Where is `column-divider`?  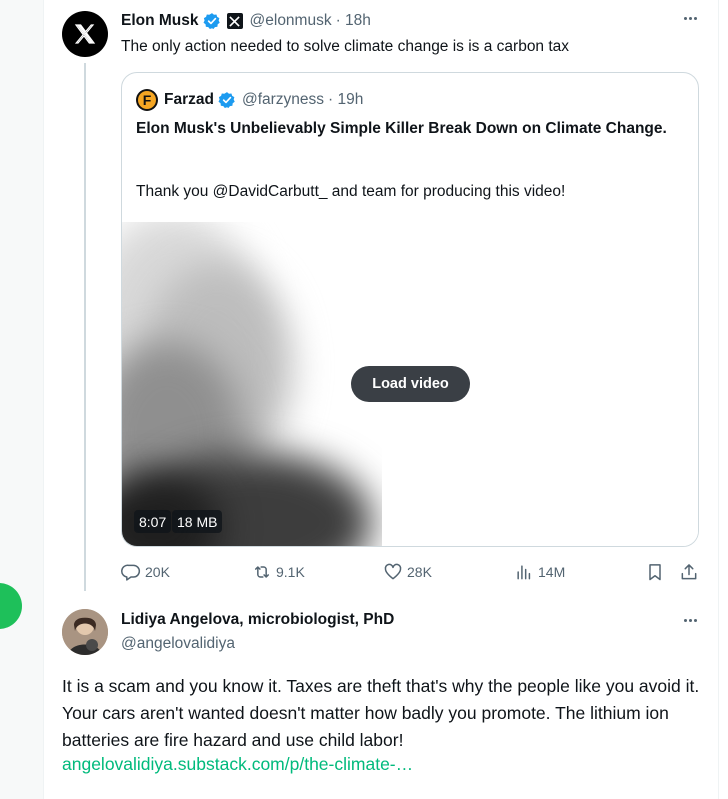 column-divider is located at coordinates (718, 399).